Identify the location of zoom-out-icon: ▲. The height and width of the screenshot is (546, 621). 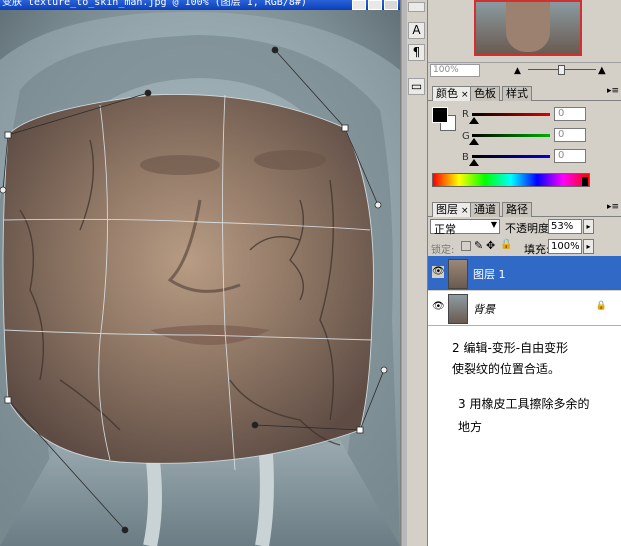
(517, 71).